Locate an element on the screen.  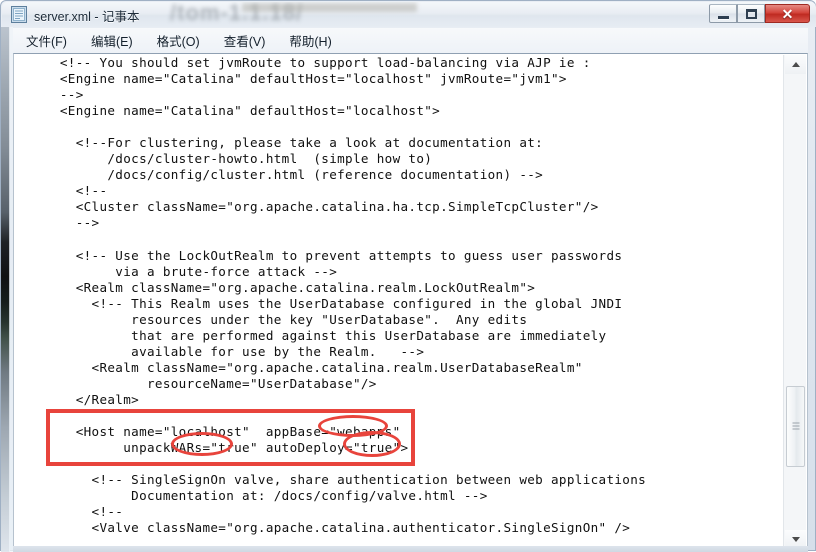
code-line: via a brute-force attack --> is located at coordinates (191, 271).